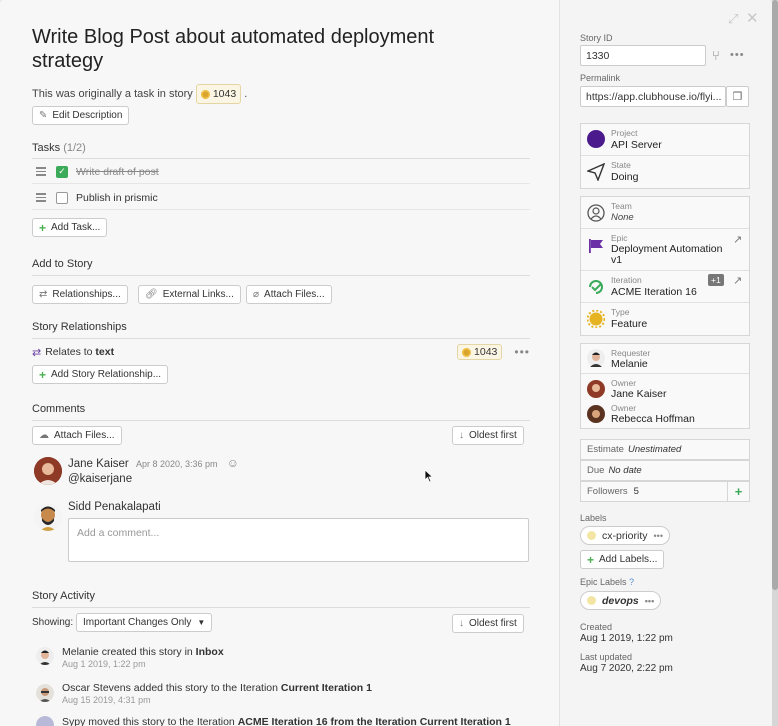 The width and height of the screenshot is (778, 726). What do you see at coordinates (654, 449) in the screenshot?
I see `estimate-value: Unestimated` at bounding box center [654, 449].